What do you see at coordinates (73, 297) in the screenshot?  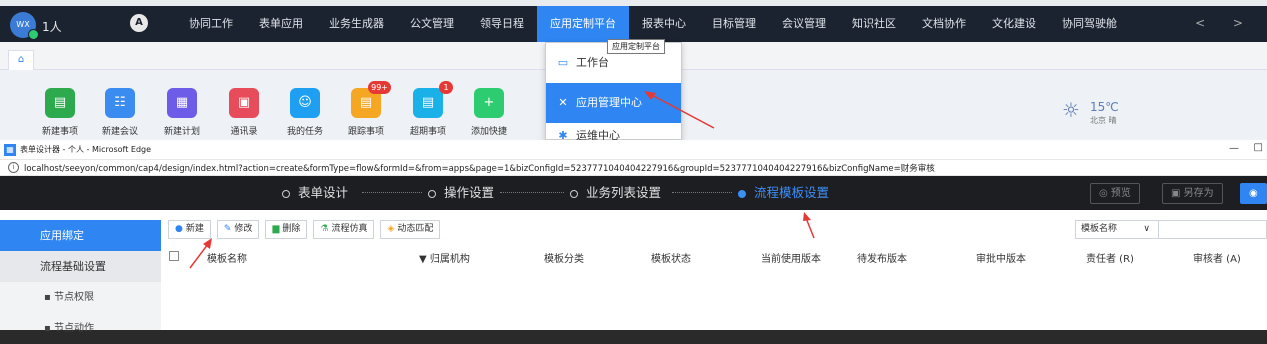 I see `sidebar-item-label: 节点权限` at bounding box center [73, 297].